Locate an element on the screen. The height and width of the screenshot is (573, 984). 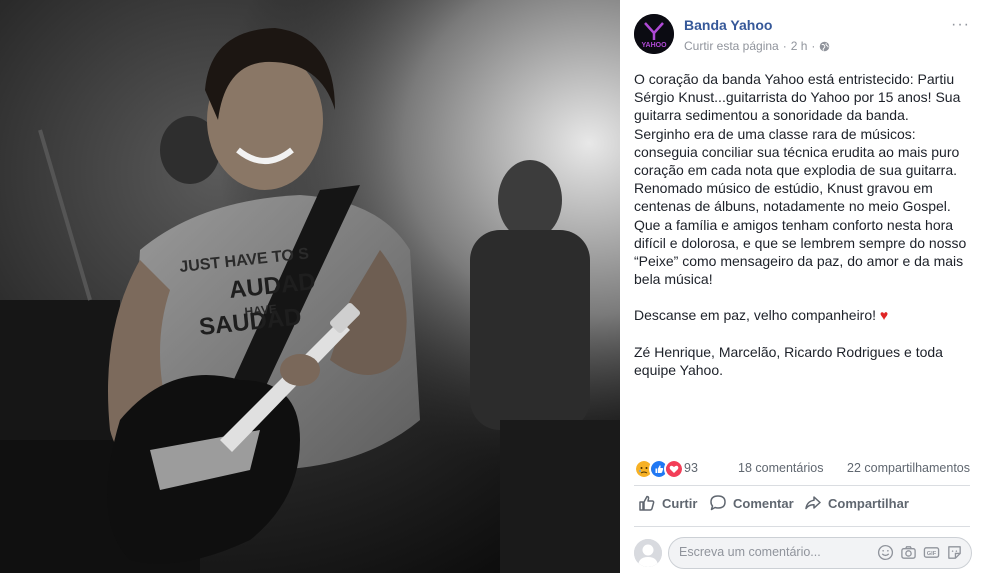
avatar-text: YAHOO is located at coordinates (654, 45).